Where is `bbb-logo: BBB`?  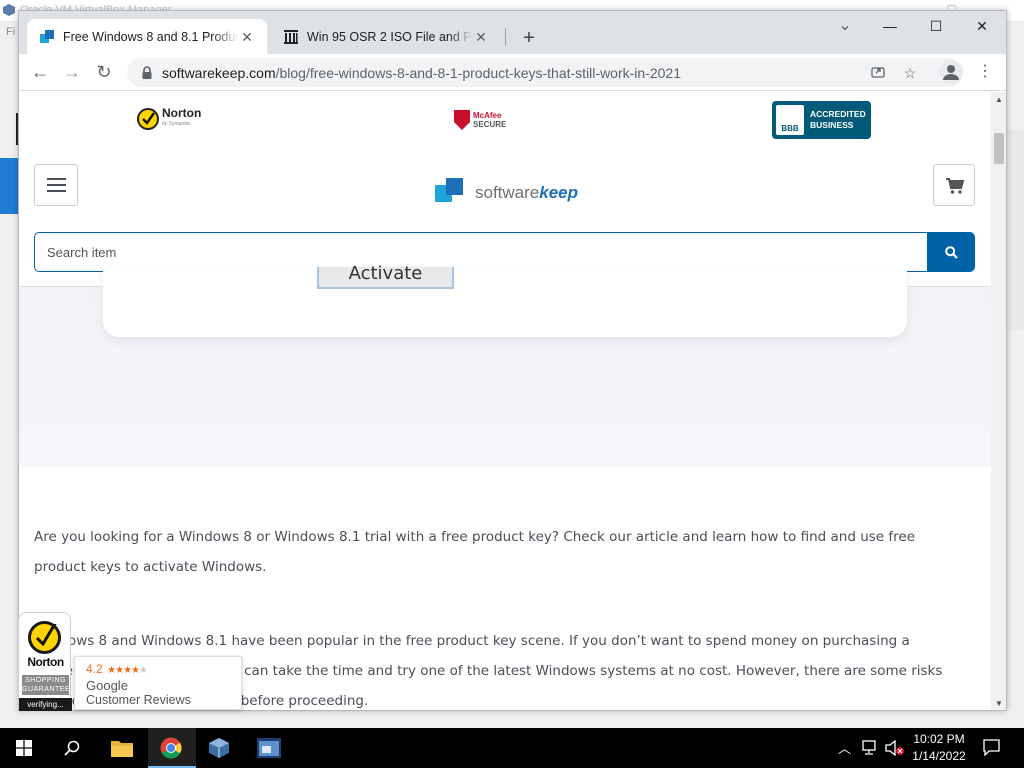
bbb-logo: BBB is located at coordinates (790, 120).